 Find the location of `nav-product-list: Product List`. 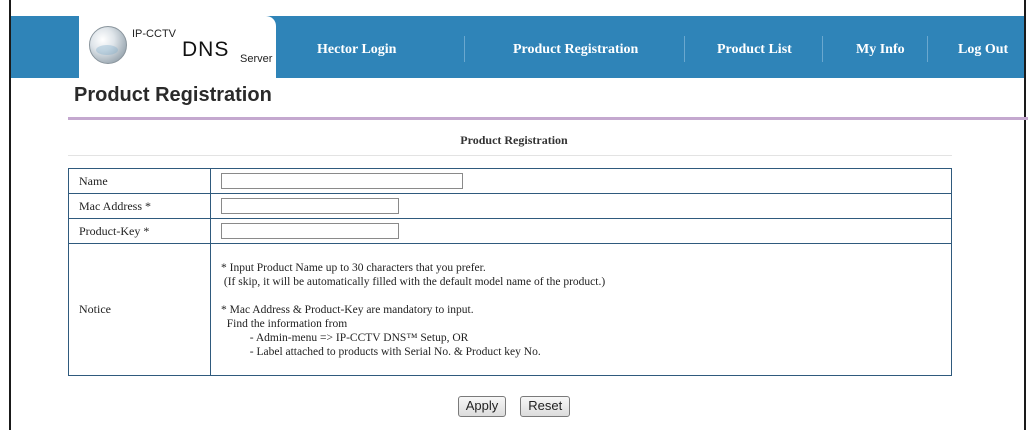

nav-product-list: Product List is located at coordinates (754, 50).